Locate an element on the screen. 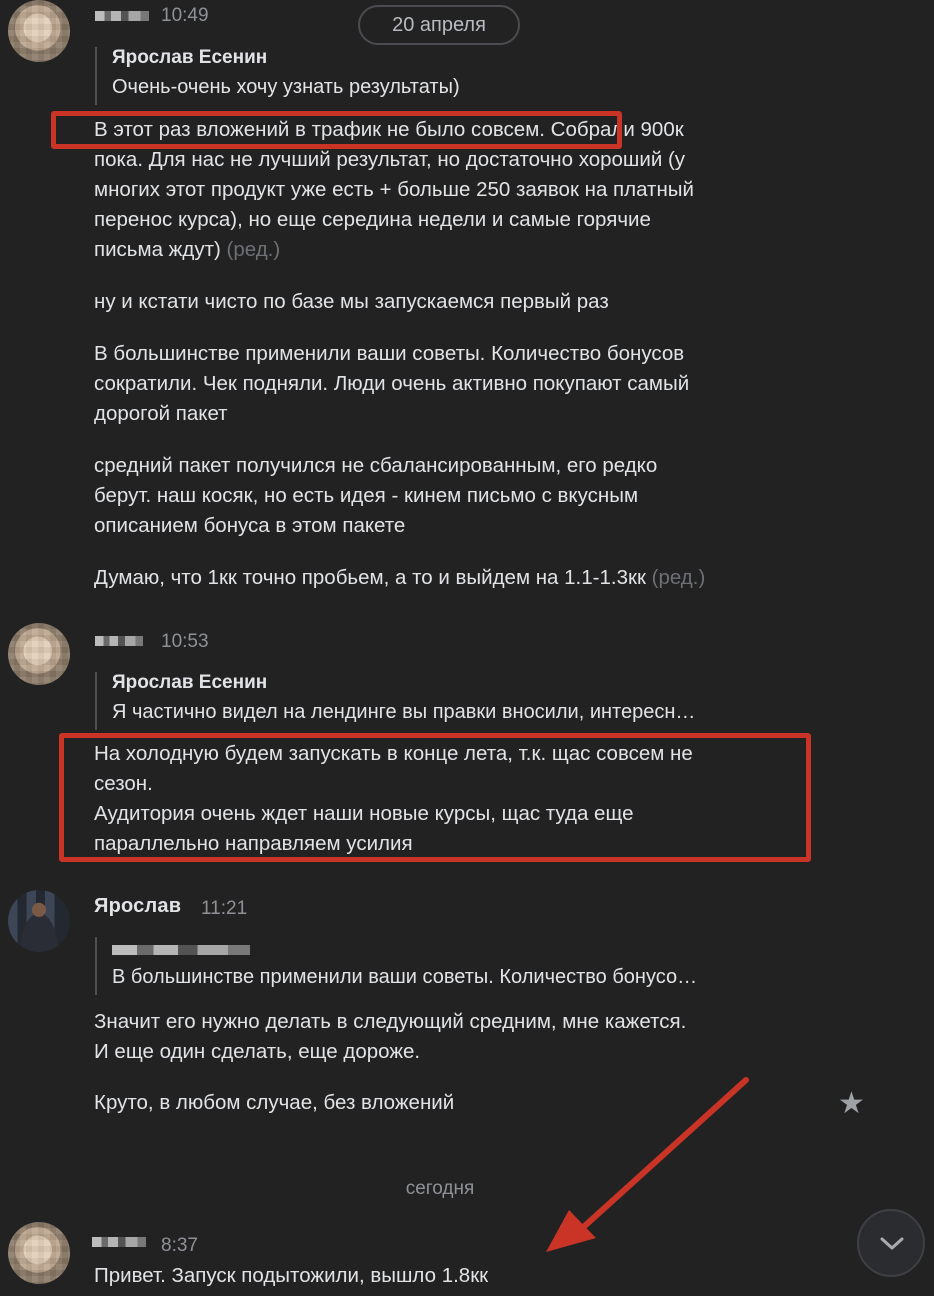  message-time: 10:53 is located at coordinates (185, 641).